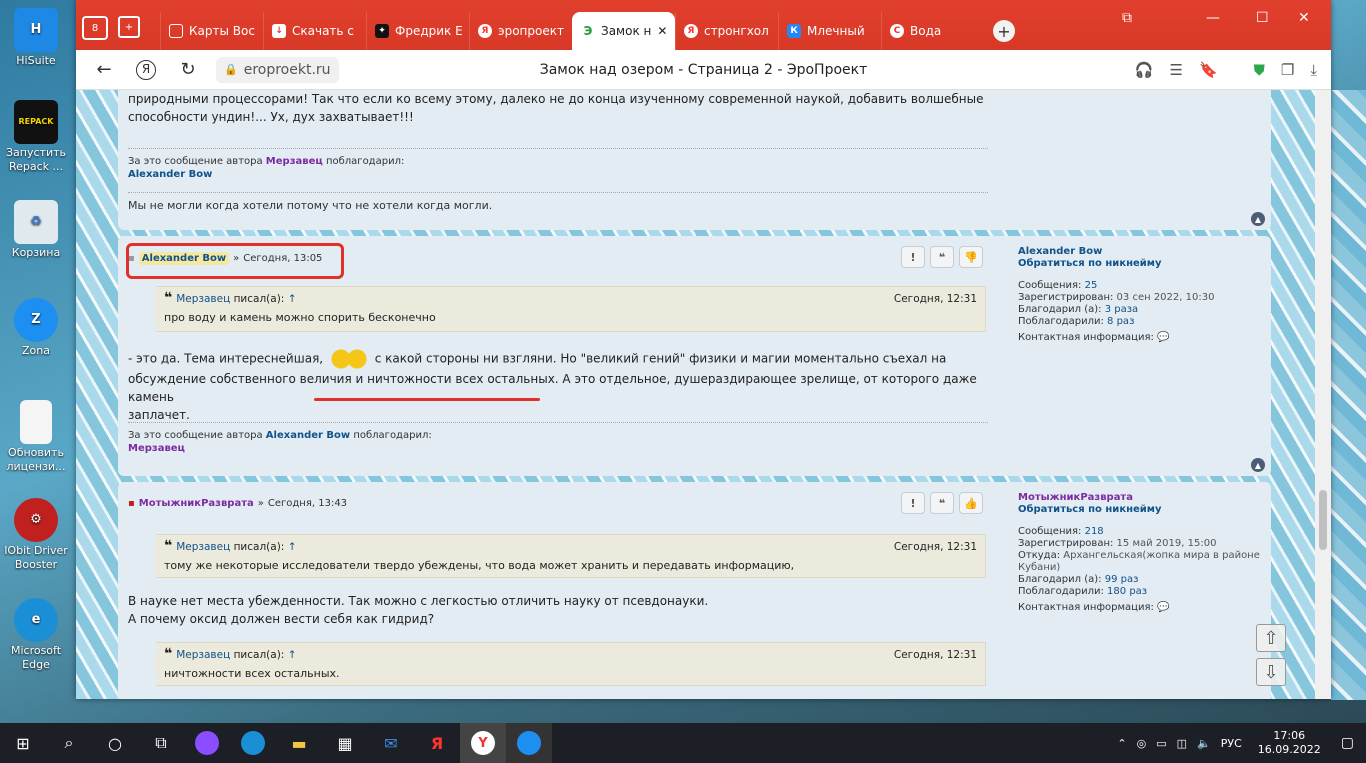  Describe the element at coordinates (104, 69) in the screenshot. I see `back-icon: ←` at that location.